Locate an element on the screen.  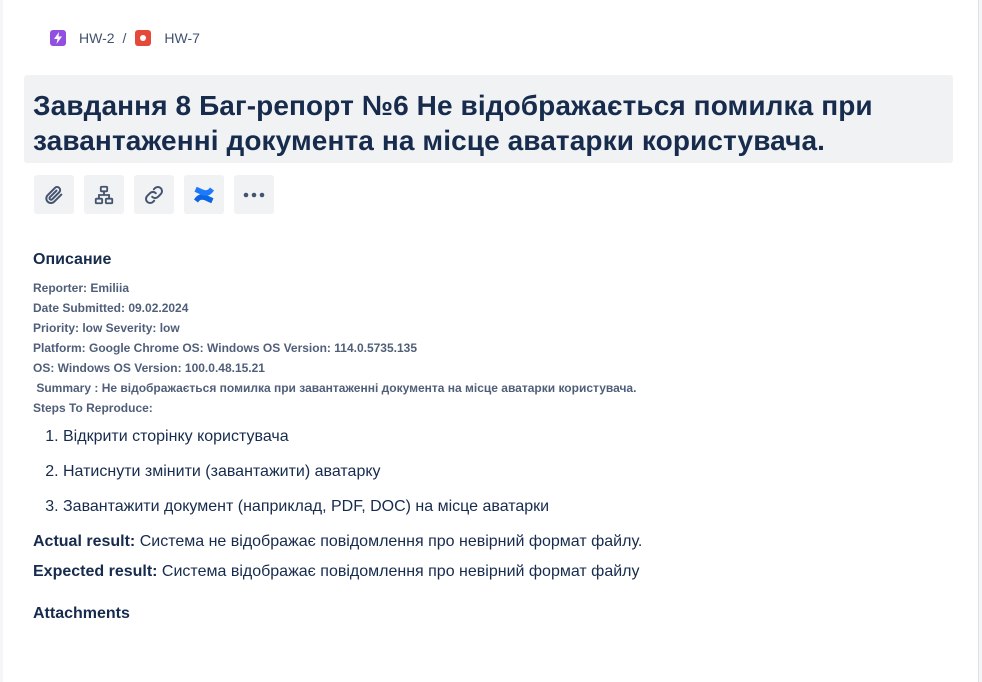
list-item: Відкрити сторінку користувача is located at coordinates (513, 436).